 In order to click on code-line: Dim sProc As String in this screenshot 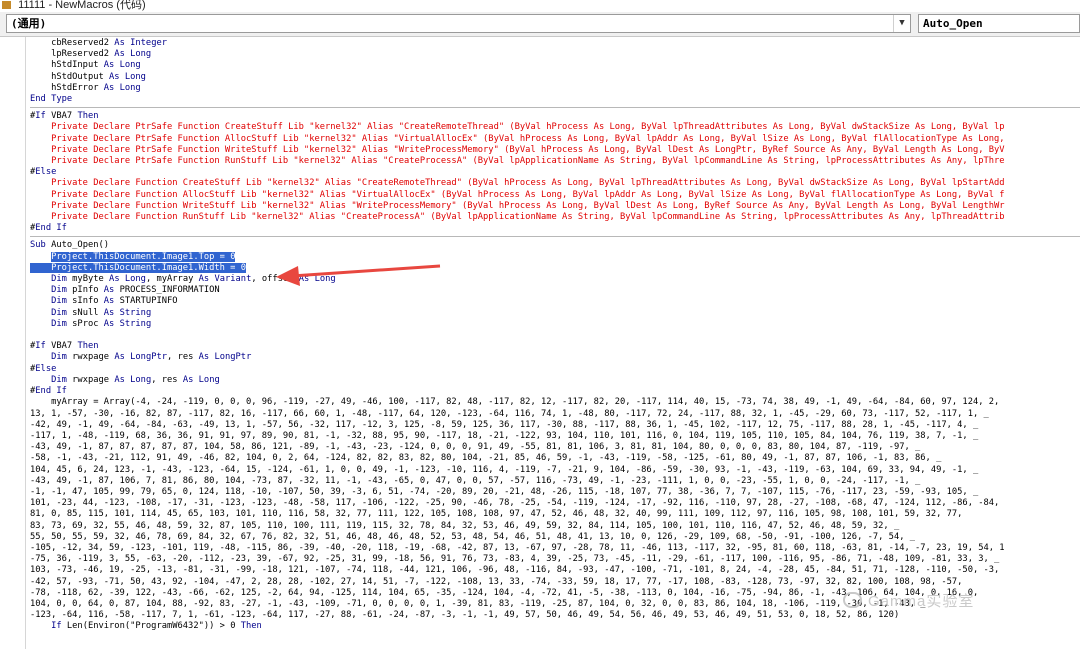, I will do `click(555, 324)`.